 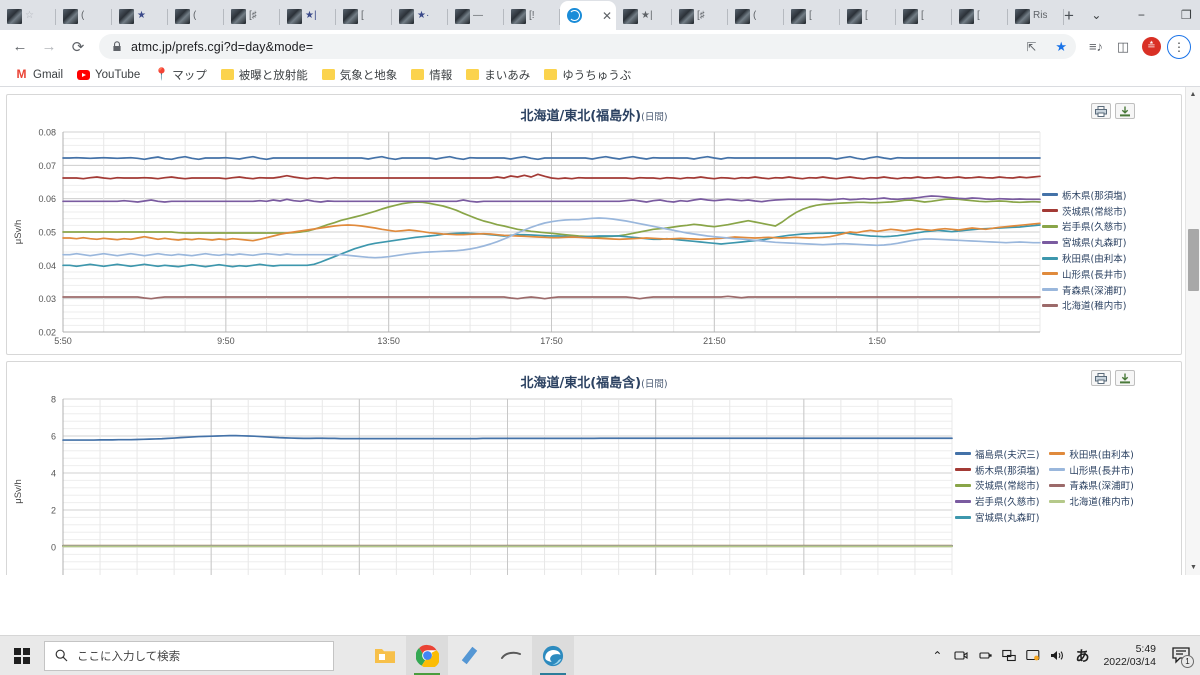 I want to click on forward-button: →, so click(x=49, y=47).